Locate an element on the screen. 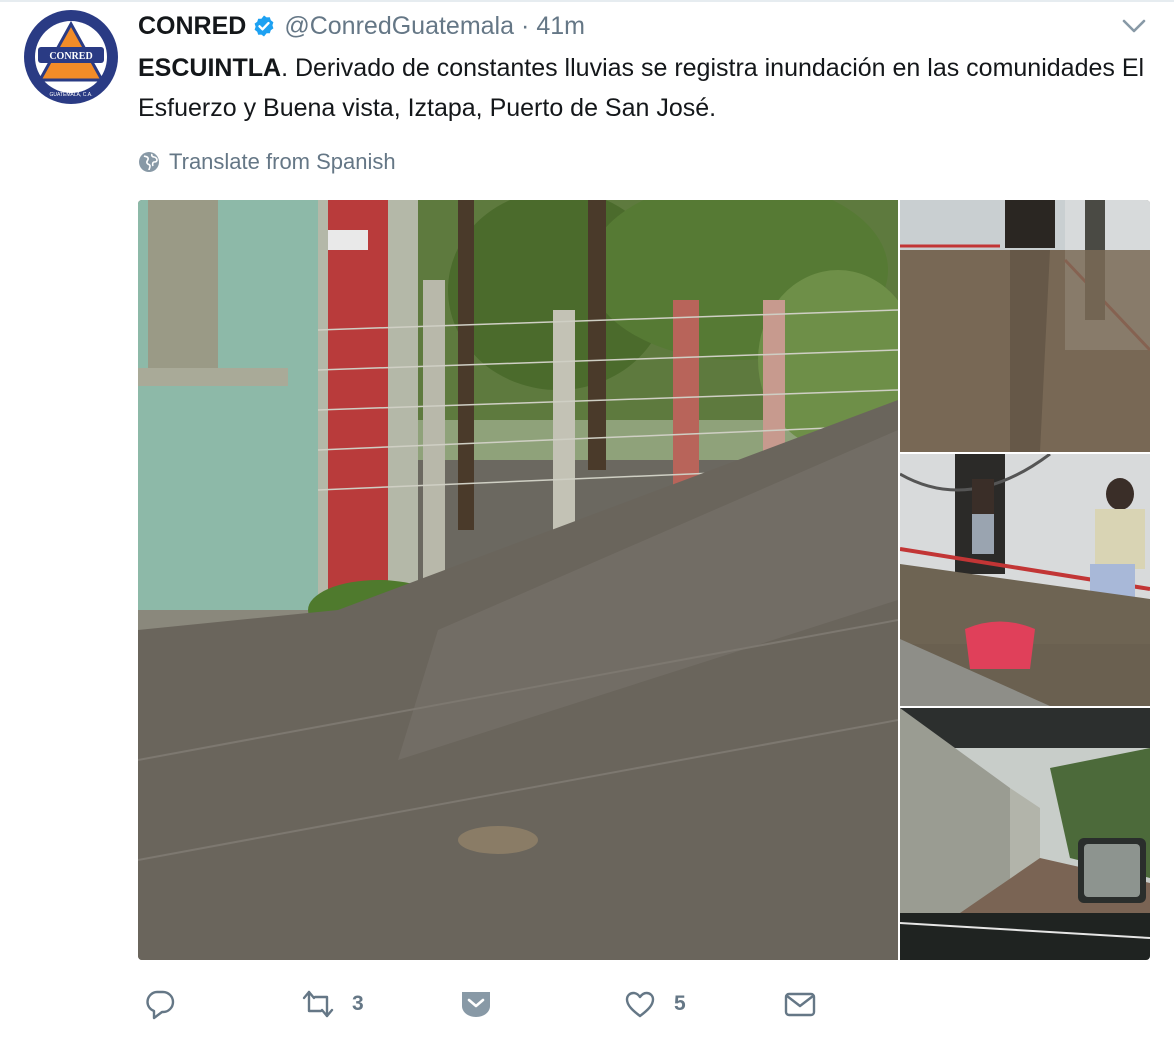 This screenshot has width=1174, height=1040. reply-button is located at coordinates (169, 1004).